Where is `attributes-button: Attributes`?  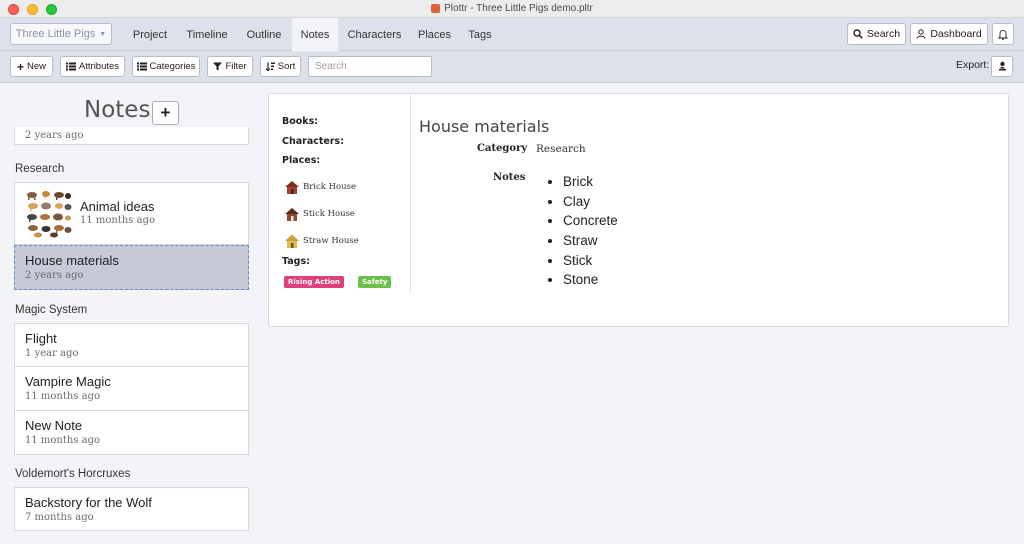
attributes-button: Attributes is located at coordinates (92, 66).